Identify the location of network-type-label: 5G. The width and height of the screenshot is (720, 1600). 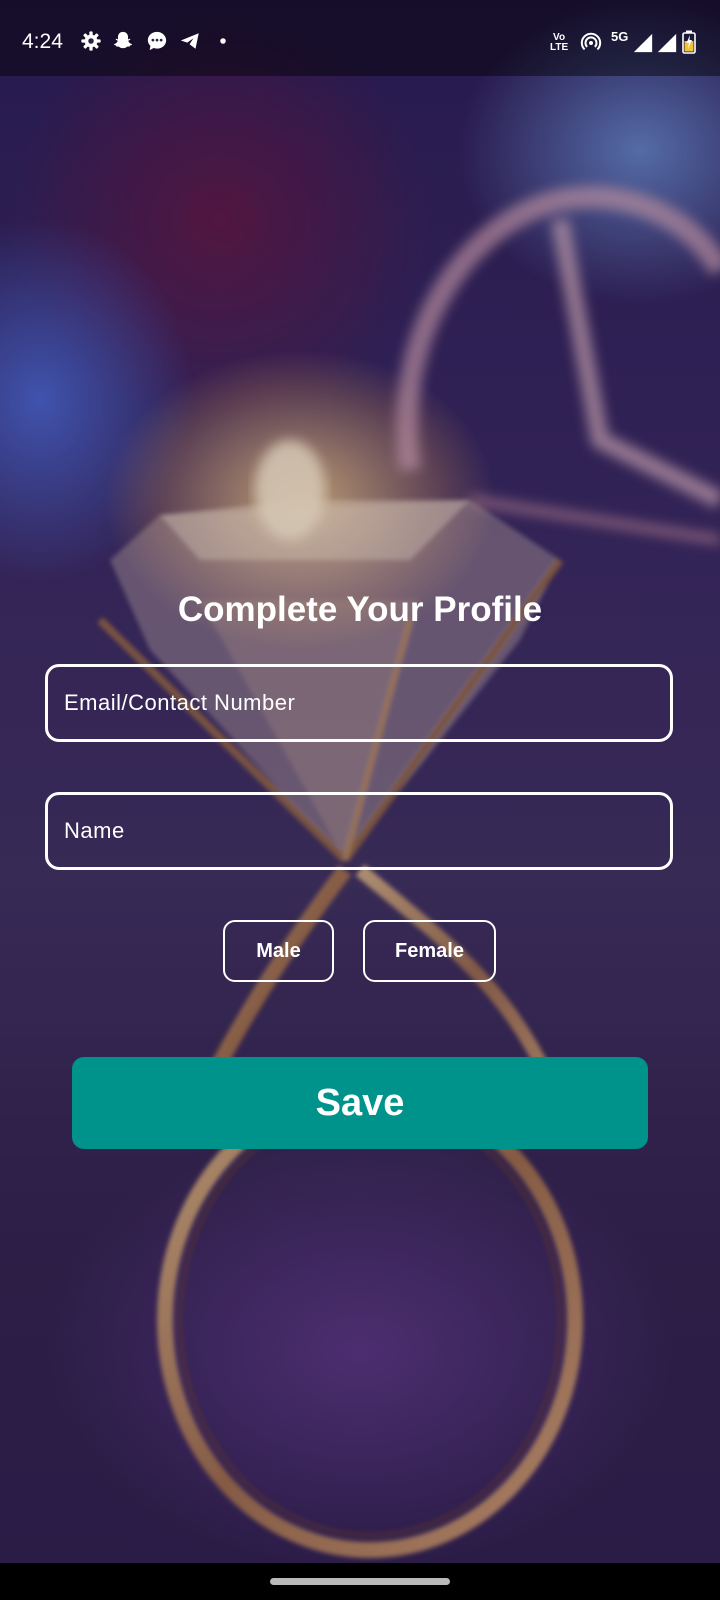
(620, 36).